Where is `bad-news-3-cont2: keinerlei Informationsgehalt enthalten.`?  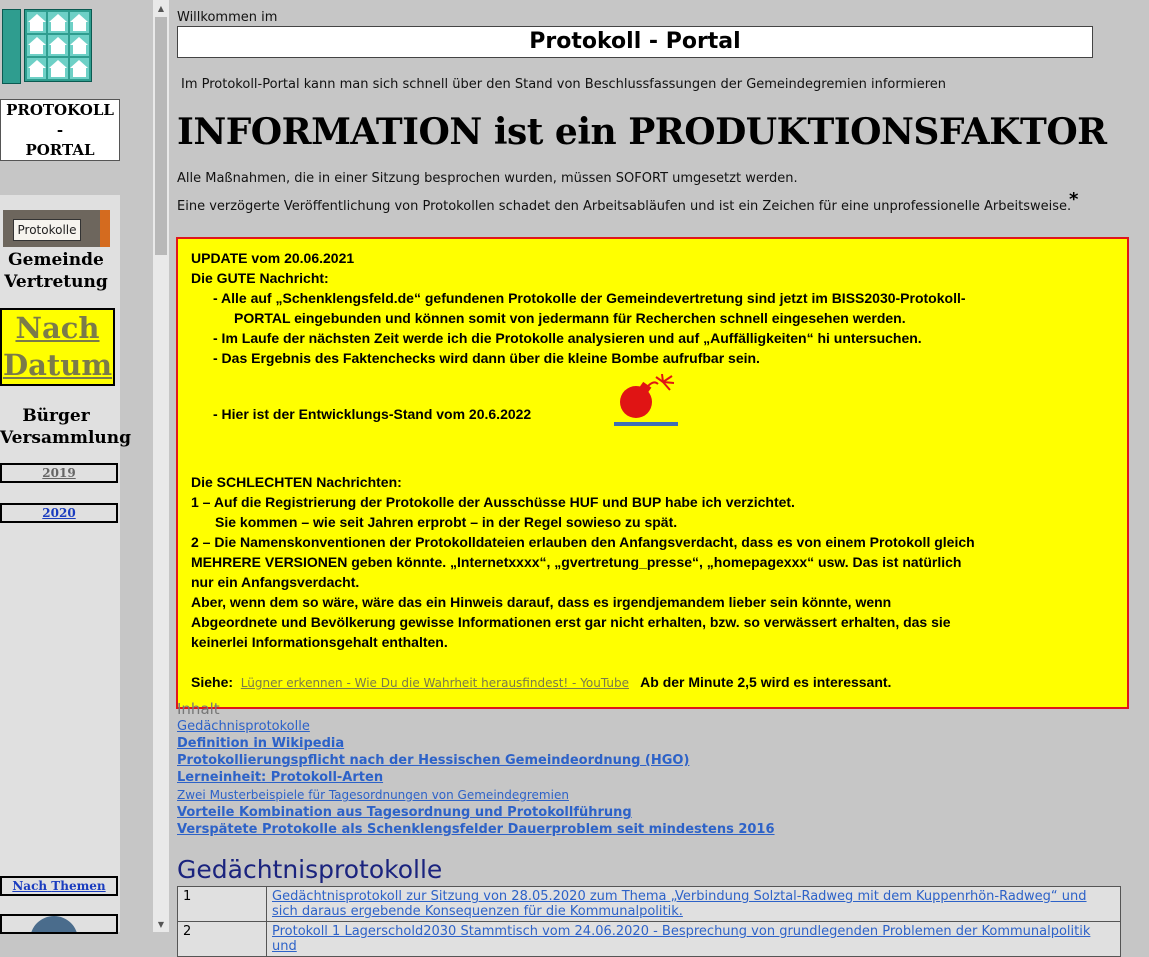
bad-news-3-cont2: keinerlei Informationsgehalt enthalten. is located at coordinates (319, 642).